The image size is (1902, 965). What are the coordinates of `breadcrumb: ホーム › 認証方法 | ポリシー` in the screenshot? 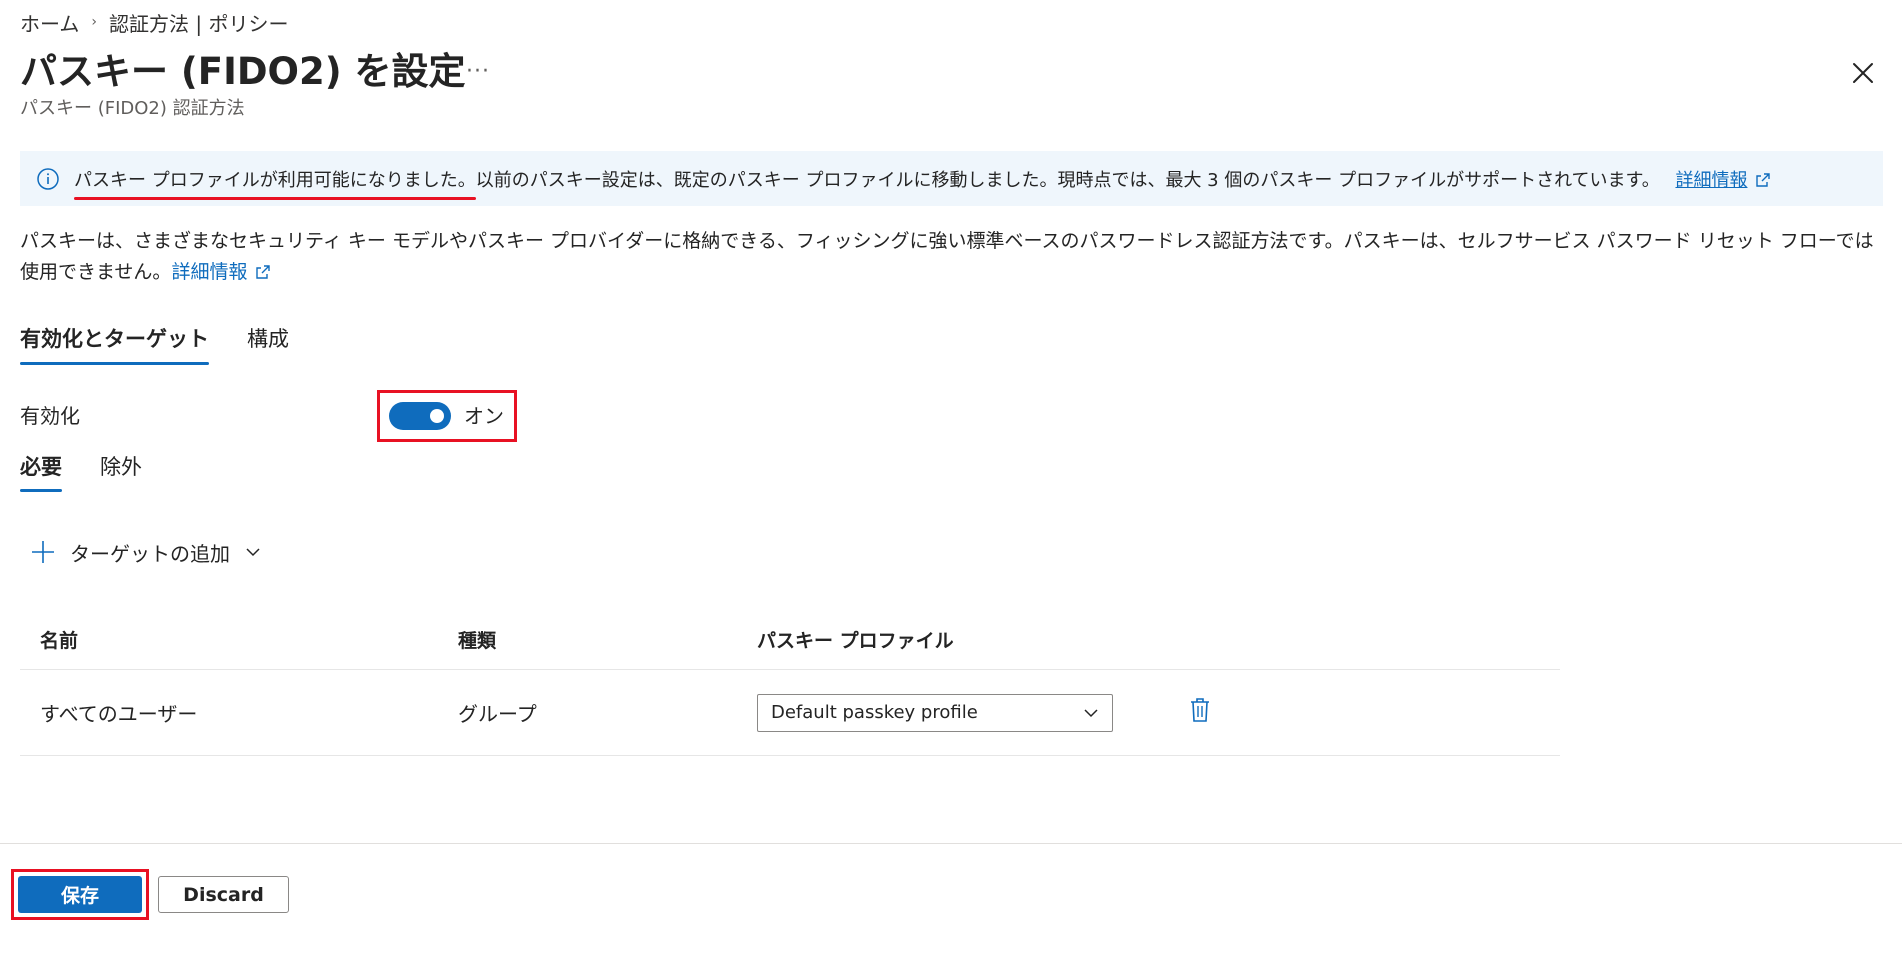 It's located at (154, 22).